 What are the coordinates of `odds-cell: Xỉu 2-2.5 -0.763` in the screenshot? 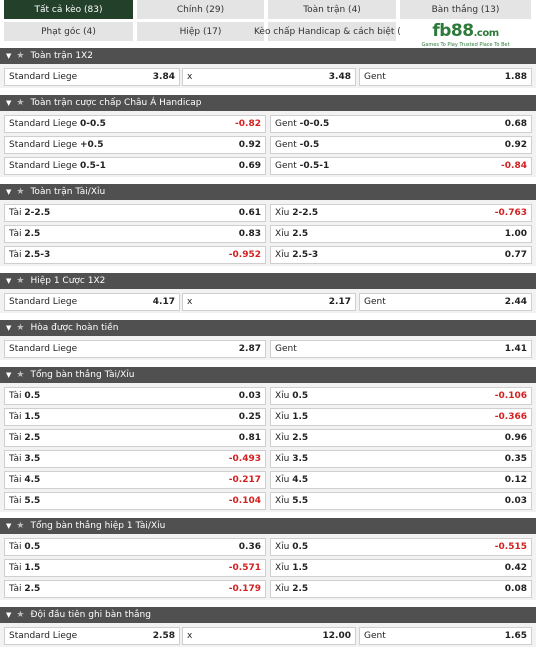 It's located at (401, 213).